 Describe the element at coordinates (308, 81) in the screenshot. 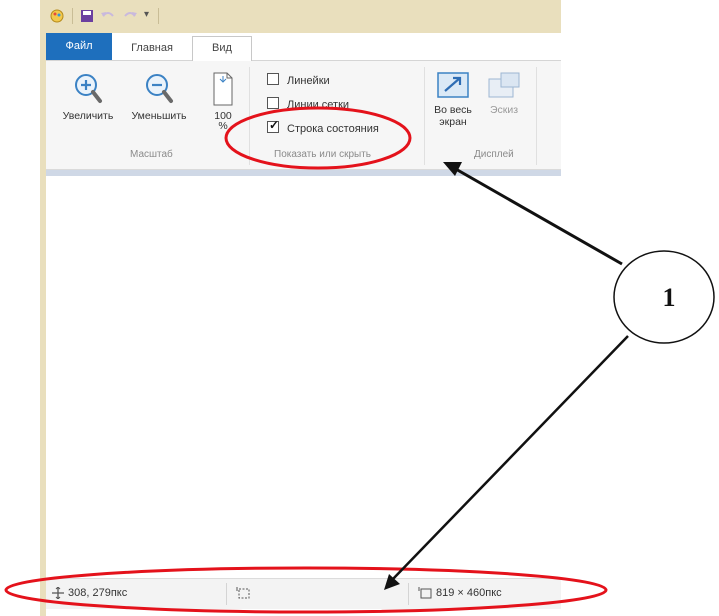

I see `rulers-label: Линейки` at that location.